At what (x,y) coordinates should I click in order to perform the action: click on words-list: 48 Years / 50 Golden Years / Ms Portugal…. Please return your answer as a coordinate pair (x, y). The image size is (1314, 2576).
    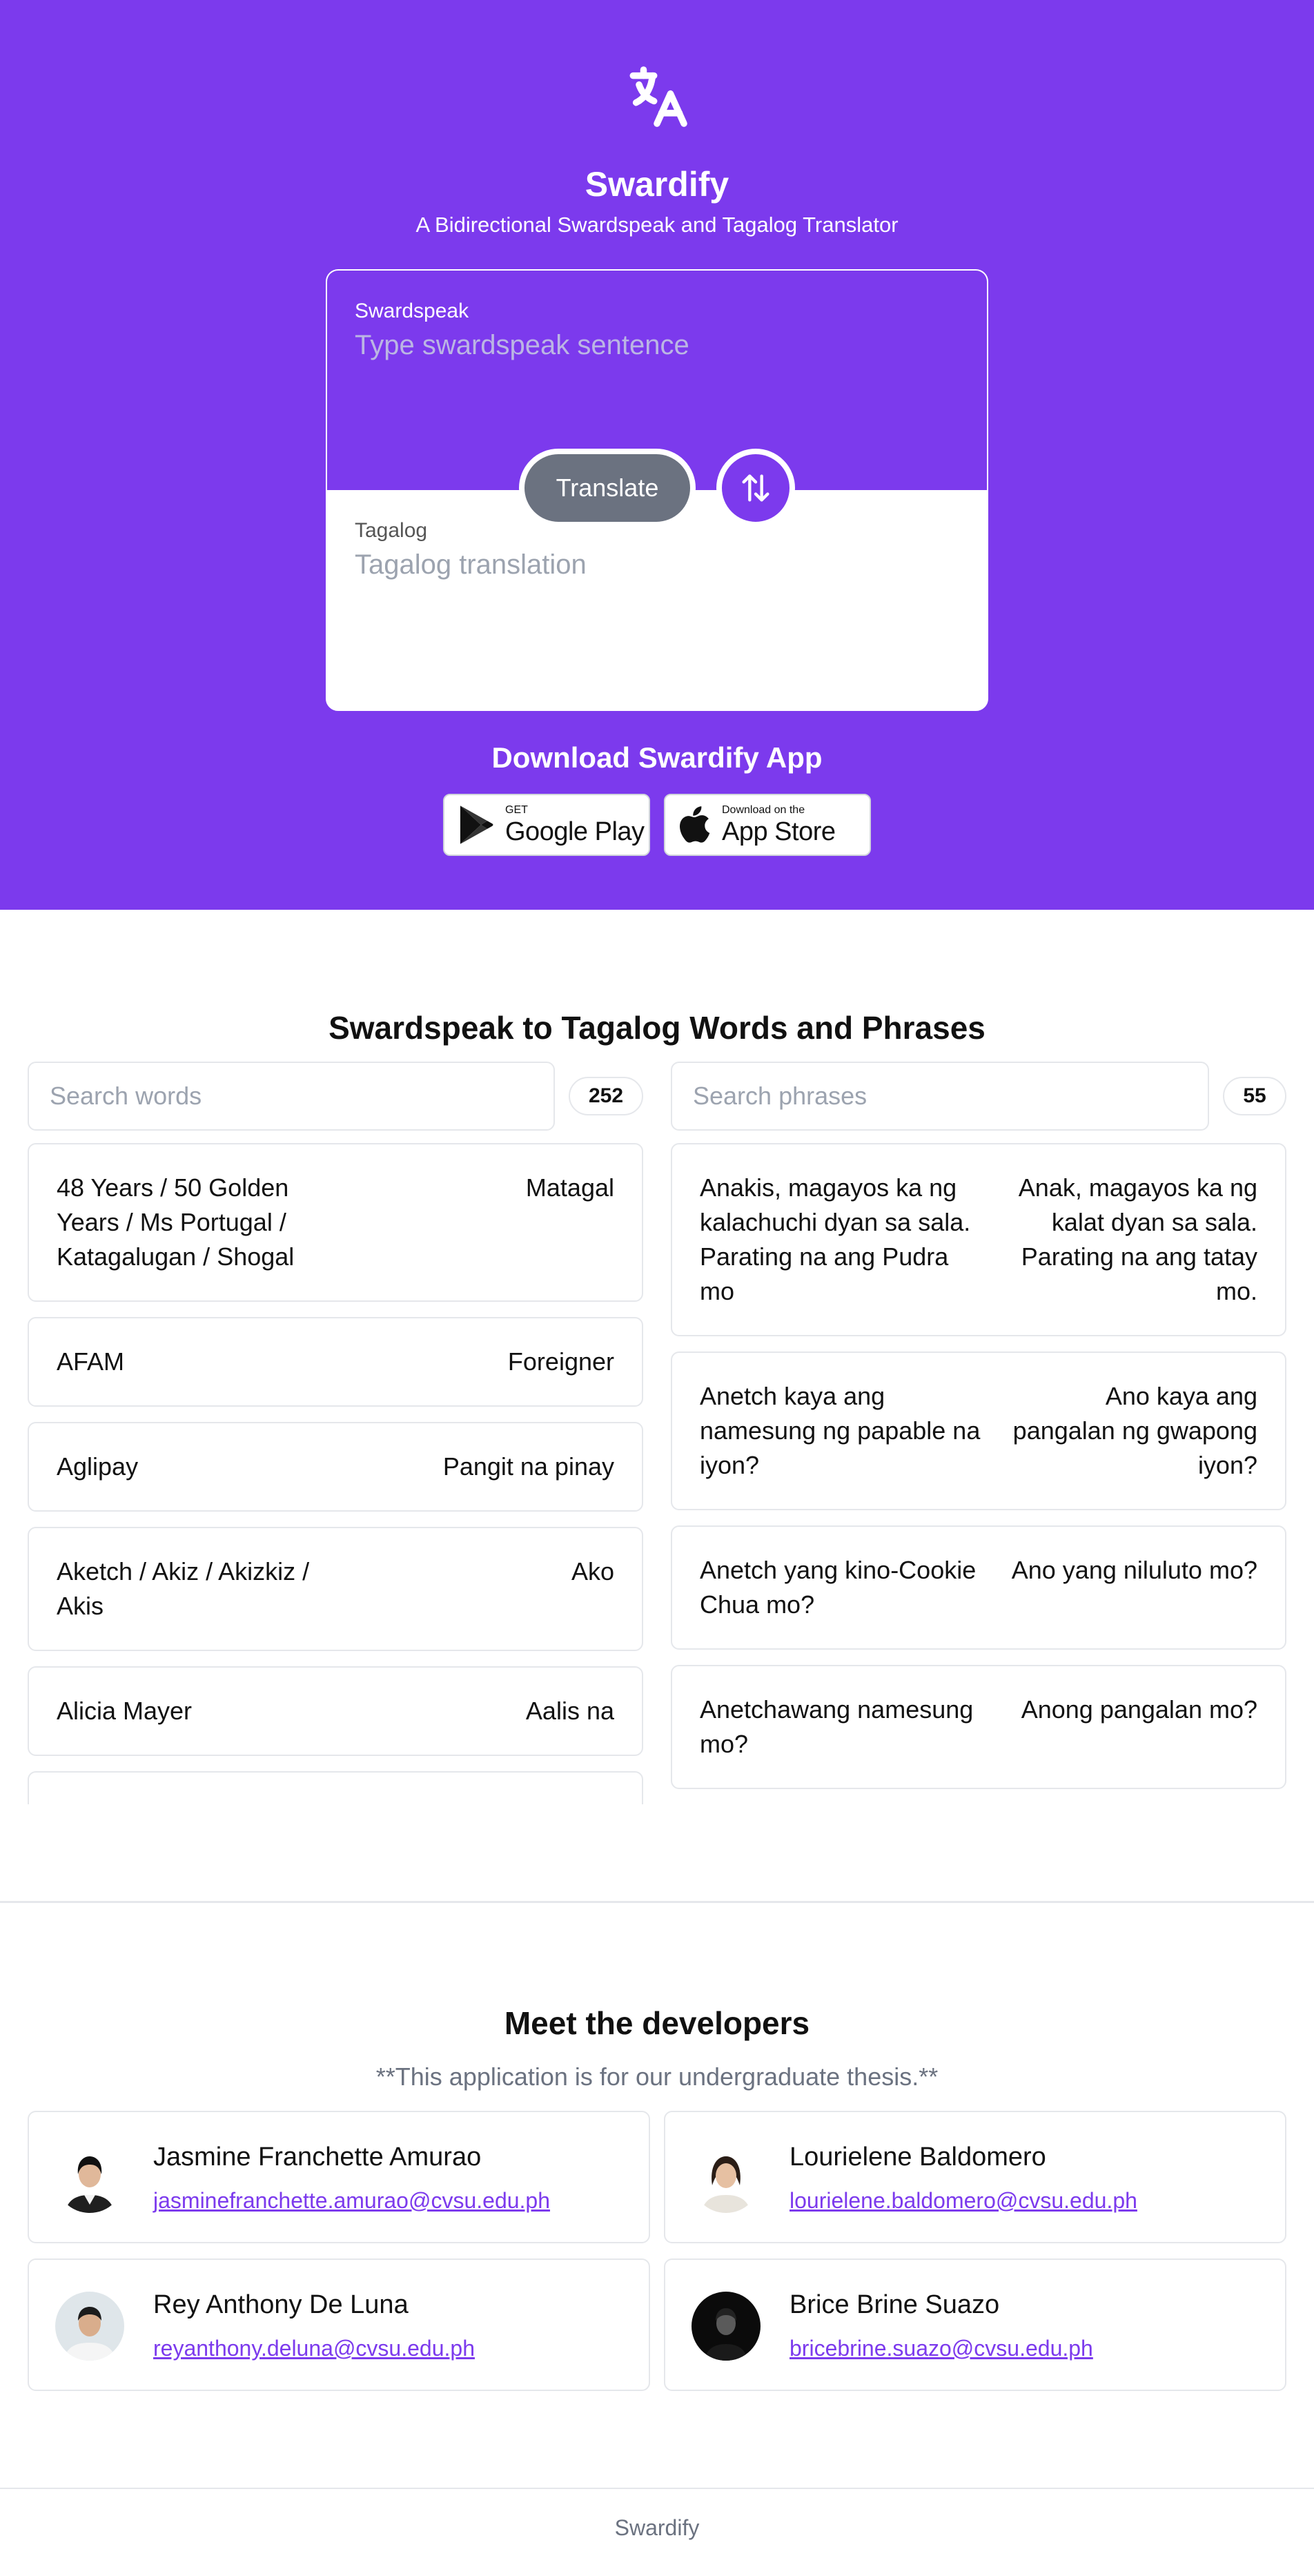
    Looking at the image, I should click on (335, 1473).